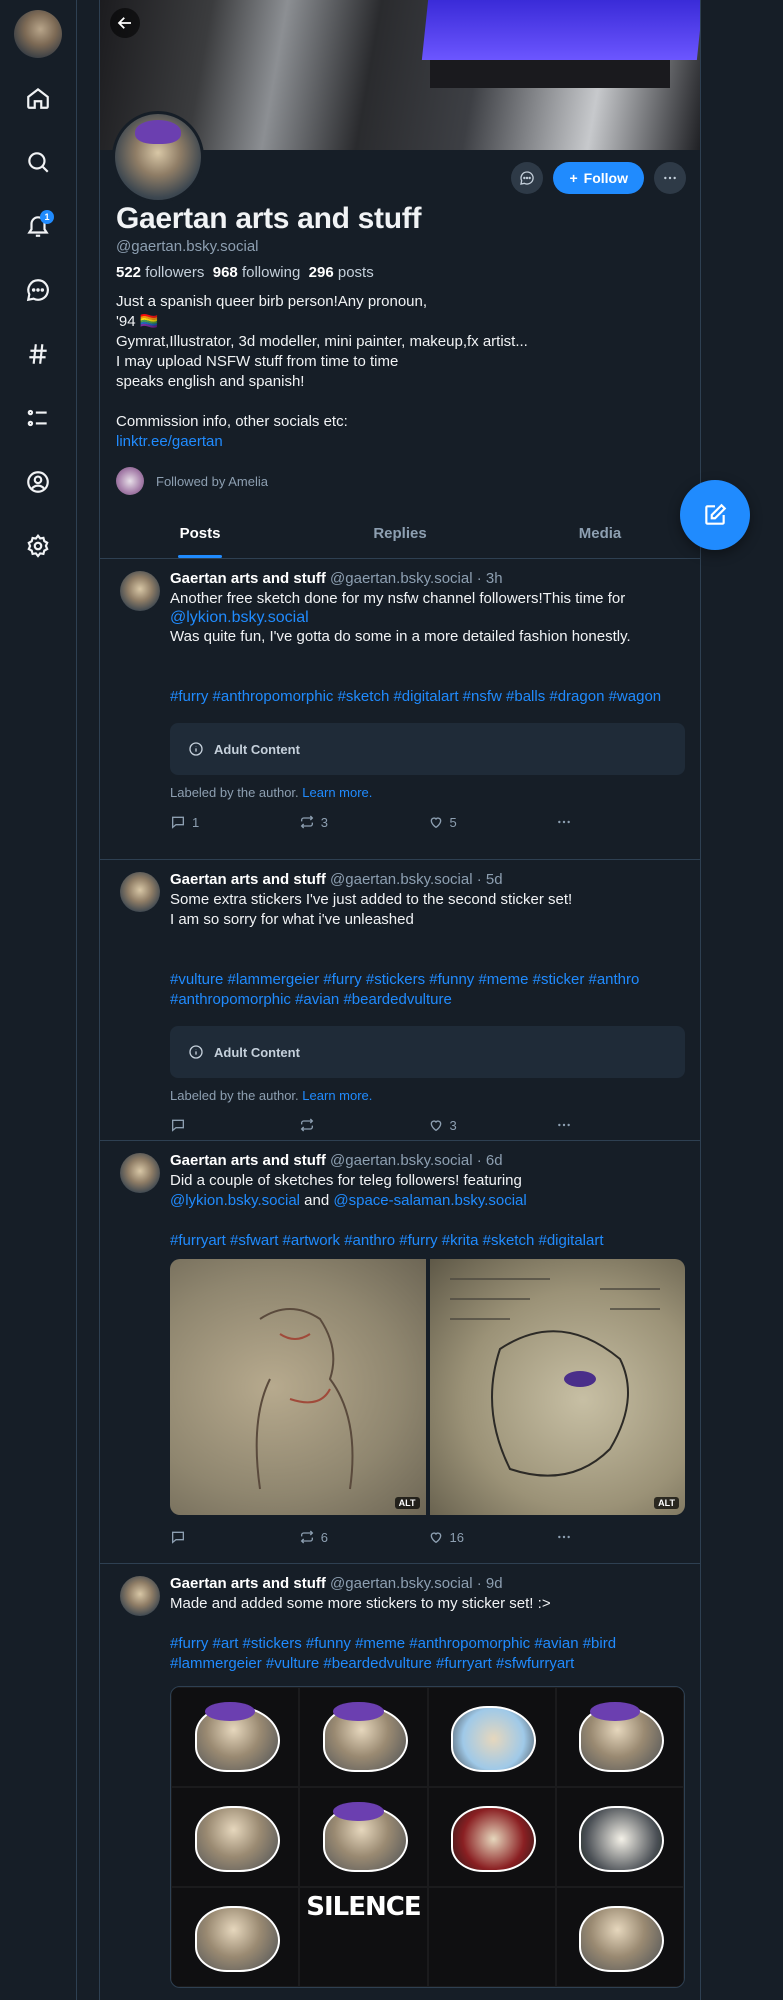  I want to click on followers-label: followers, so click(174, 272).